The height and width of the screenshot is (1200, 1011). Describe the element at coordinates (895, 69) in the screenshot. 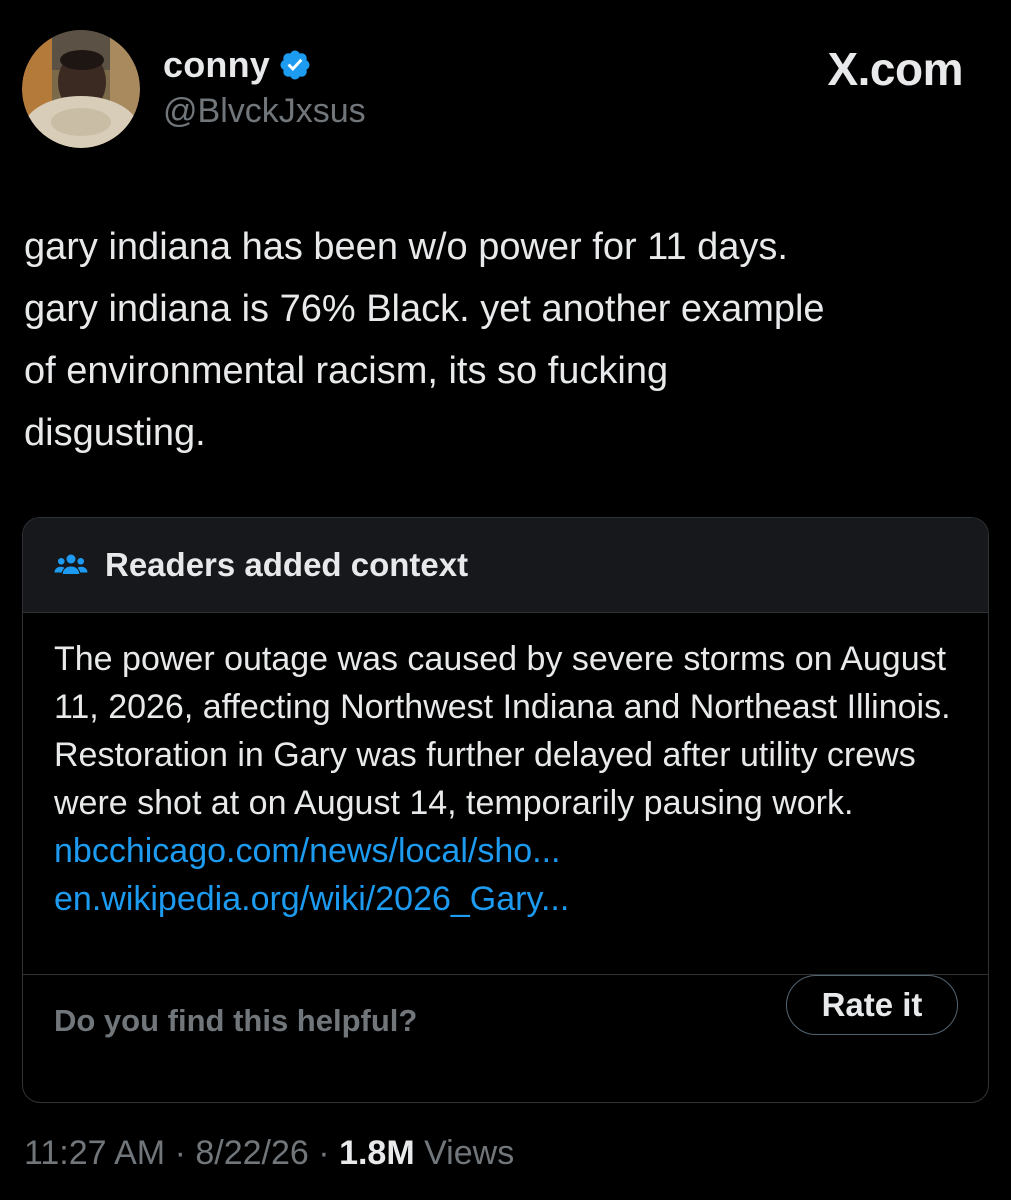

I see `brand-label: X.com` at that location.